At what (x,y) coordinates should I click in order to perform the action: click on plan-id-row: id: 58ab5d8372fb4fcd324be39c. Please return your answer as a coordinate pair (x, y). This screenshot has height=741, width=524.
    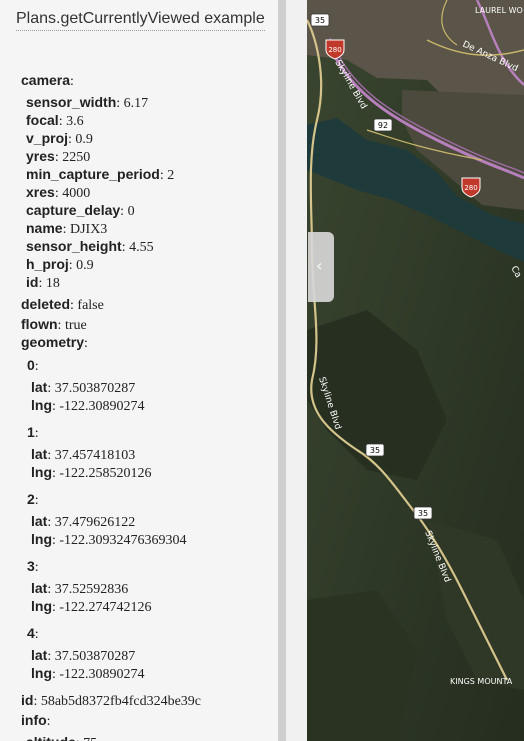
    Looking at the image, I should click on (111, 700).